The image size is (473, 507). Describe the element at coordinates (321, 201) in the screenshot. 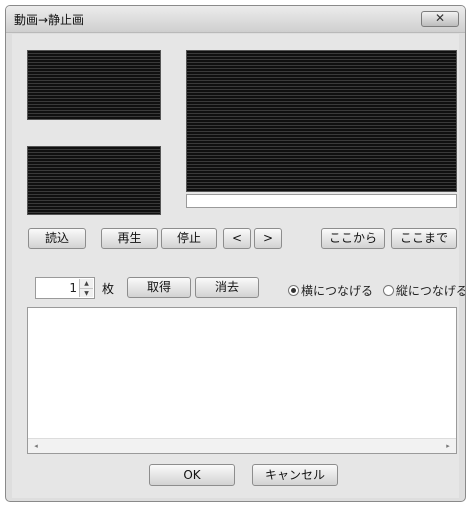

I see `seek-bar` at that location.